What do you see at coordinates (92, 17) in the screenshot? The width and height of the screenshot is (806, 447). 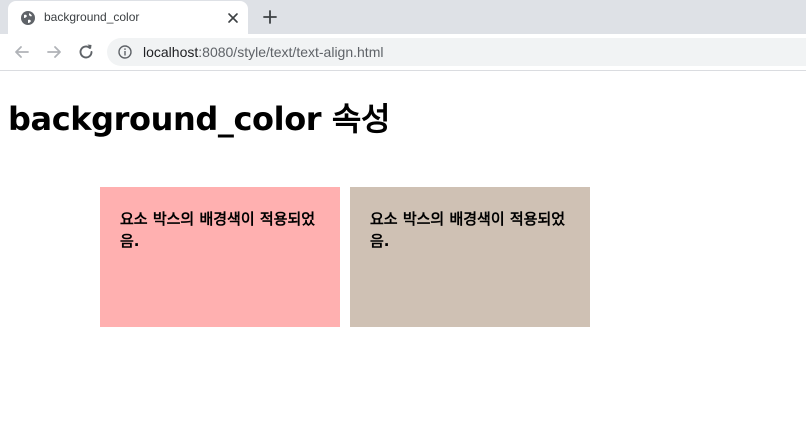 I see `tab-title: background_color` at bounding box center [92, 17].